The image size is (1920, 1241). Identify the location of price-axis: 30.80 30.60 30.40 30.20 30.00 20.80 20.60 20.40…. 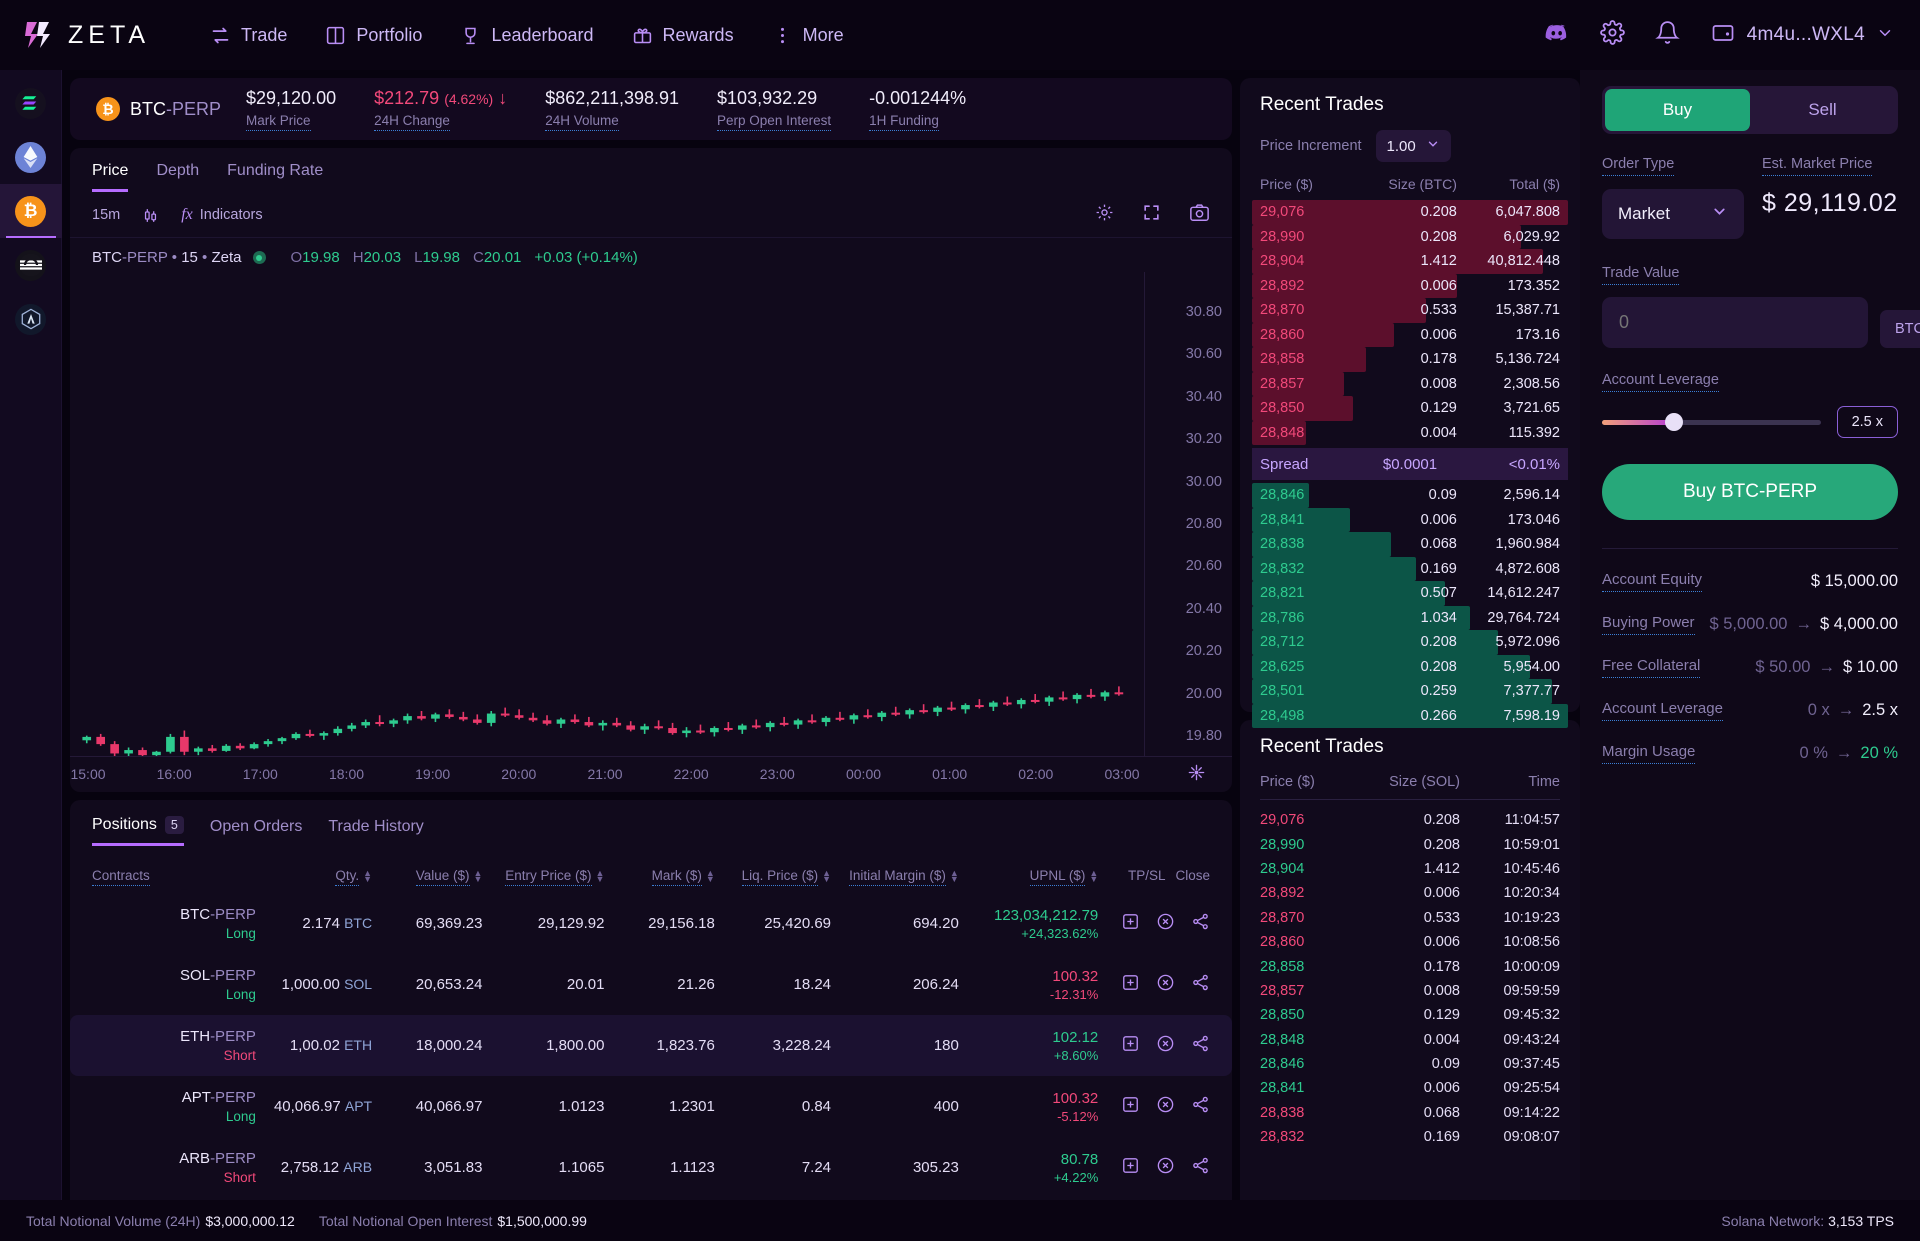
(1188, 514).